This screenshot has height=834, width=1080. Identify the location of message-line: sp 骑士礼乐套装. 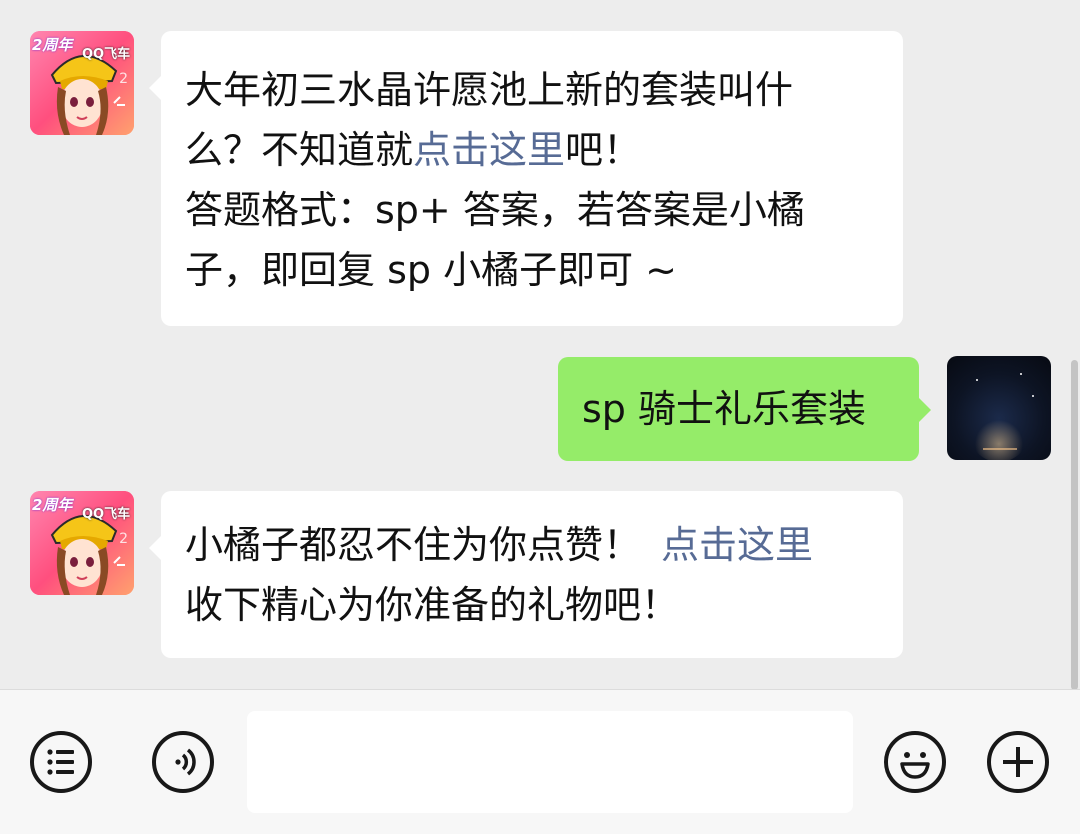
(724, 409).